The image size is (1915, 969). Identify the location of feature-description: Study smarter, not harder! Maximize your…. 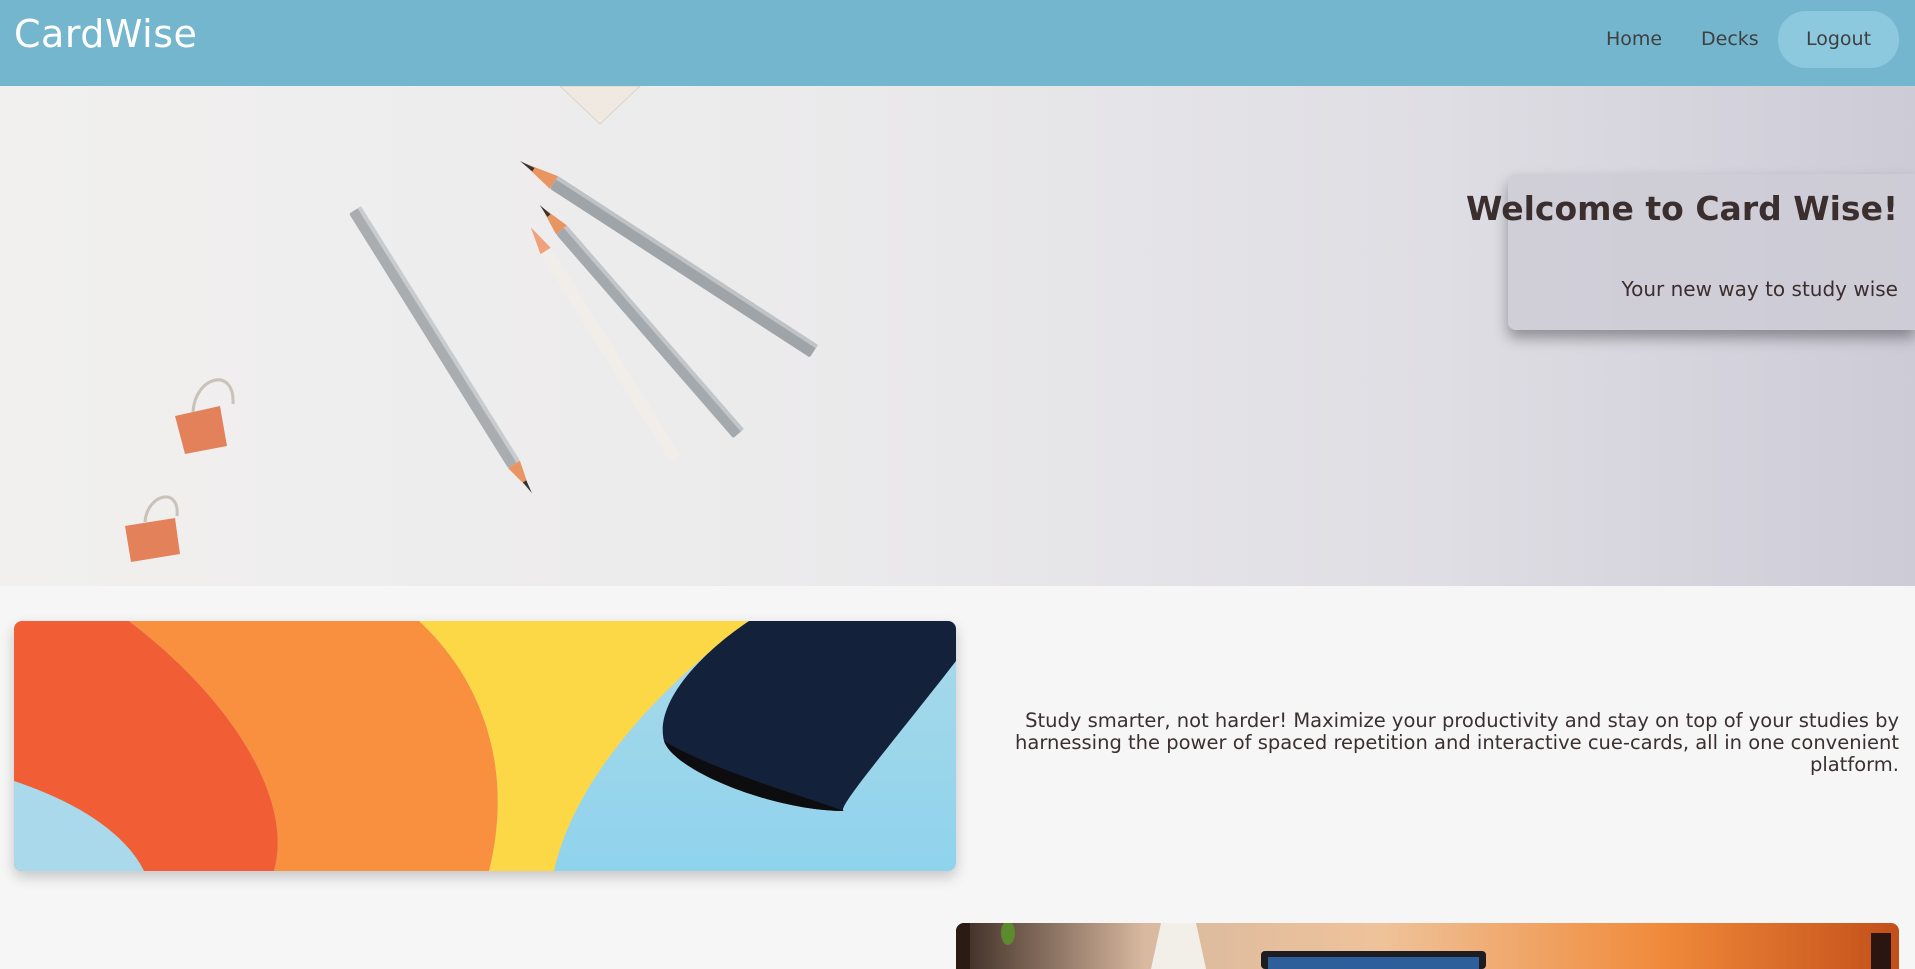
(1457, 742).